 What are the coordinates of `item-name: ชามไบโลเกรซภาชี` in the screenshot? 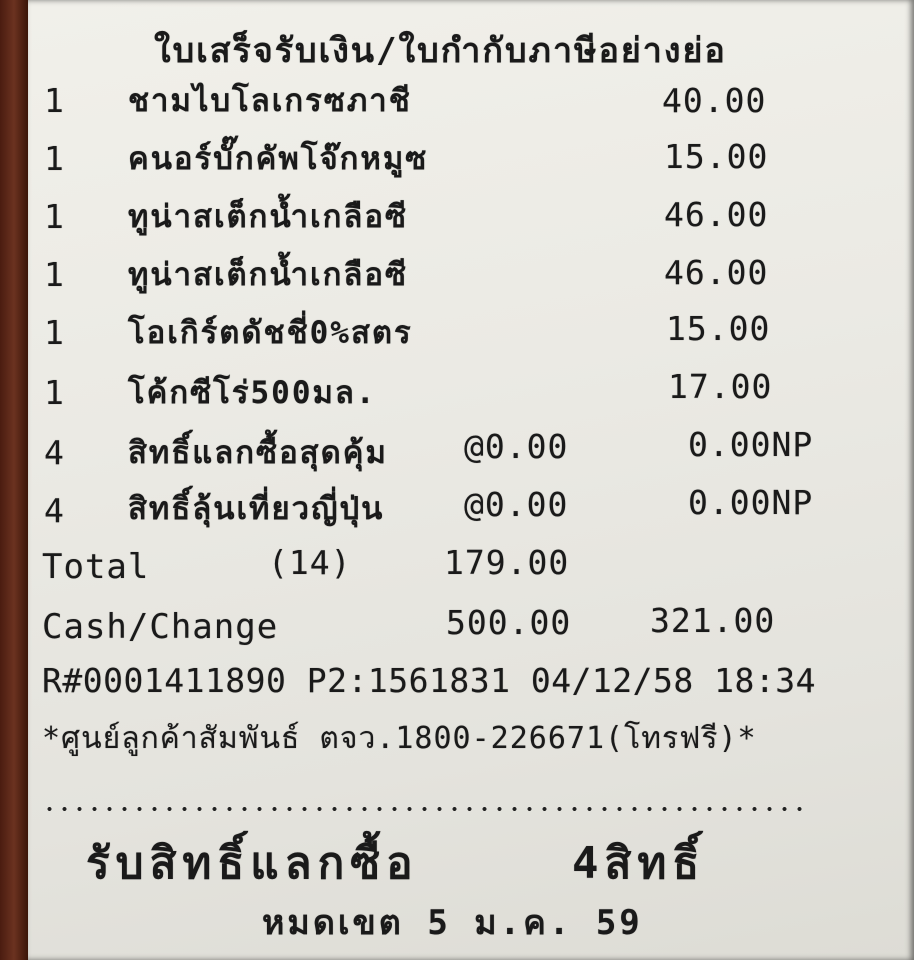 It's located at (270, 101).